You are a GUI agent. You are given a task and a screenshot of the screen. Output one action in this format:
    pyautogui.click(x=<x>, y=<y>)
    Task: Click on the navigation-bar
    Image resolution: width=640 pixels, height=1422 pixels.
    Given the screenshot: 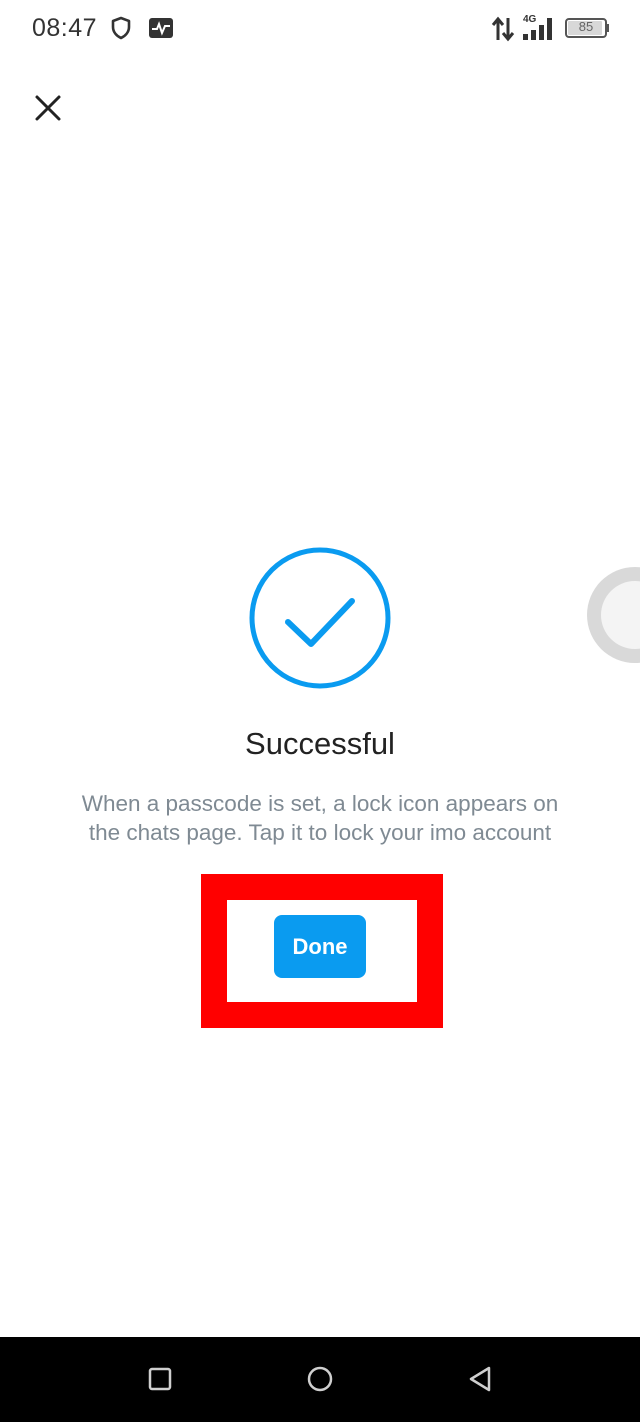 What is the action you would take?
    pyautogui.click(x=320, y=1379)
    